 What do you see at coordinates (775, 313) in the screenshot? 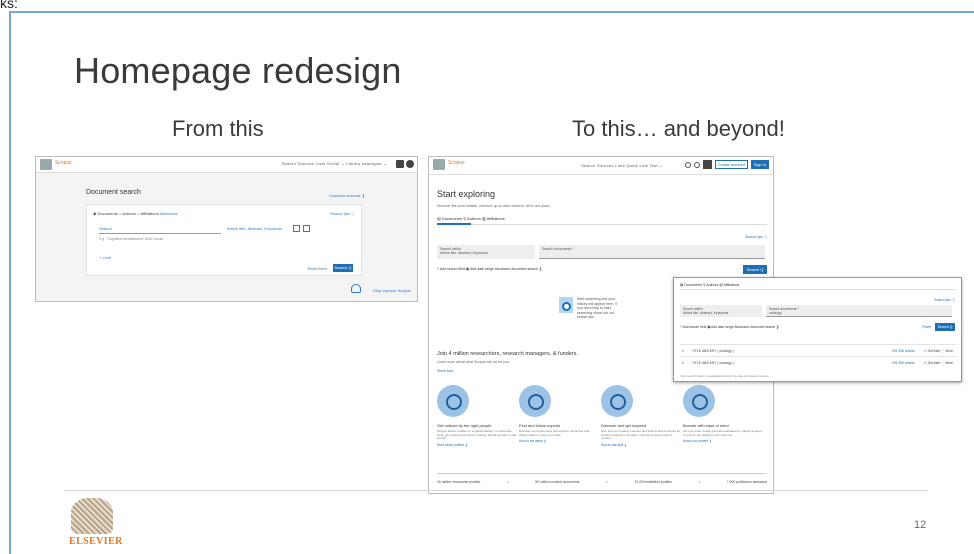
I see `overlay-input-value: ontology` at bounding box center [775, 313].